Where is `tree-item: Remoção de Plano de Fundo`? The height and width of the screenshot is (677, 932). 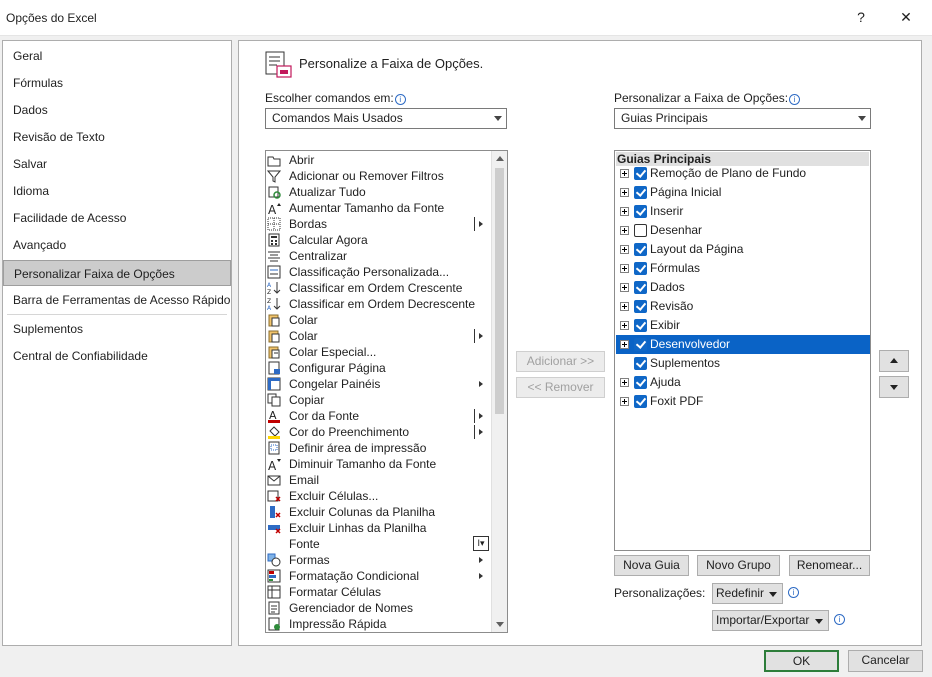
tree-item: Remoção de Plano de Fundo is located at coordinates (743, 173).